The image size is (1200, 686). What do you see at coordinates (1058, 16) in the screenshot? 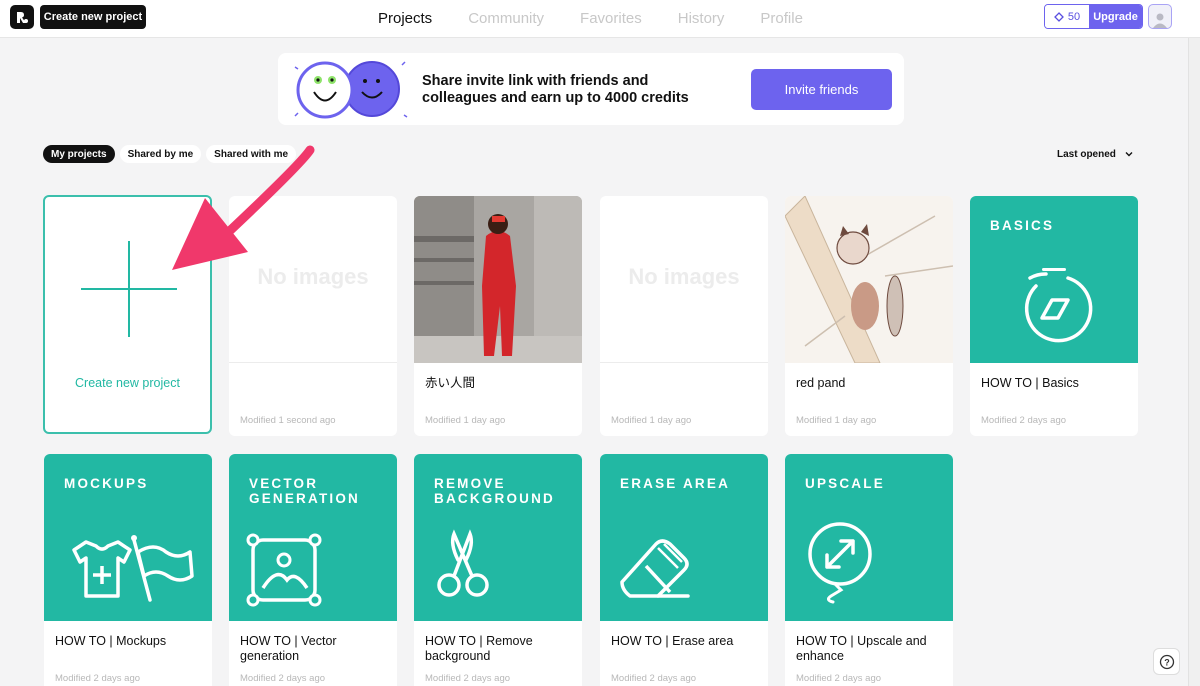
I see `diamond-icon` at bounding box center [1058, 16].